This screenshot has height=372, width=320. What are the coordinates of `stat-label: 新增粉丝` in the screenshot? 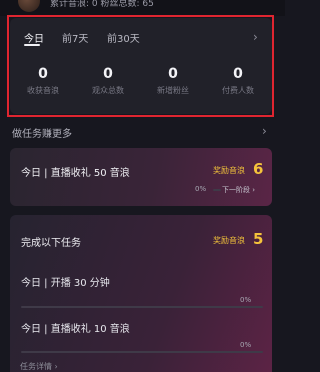 It's located at (173, 90).